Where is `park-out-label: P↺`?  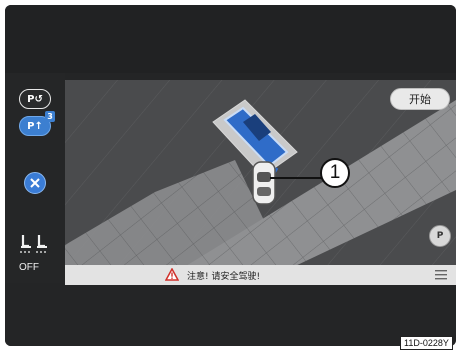
park-out-label: P↺ is located at coordinates (35, 99).